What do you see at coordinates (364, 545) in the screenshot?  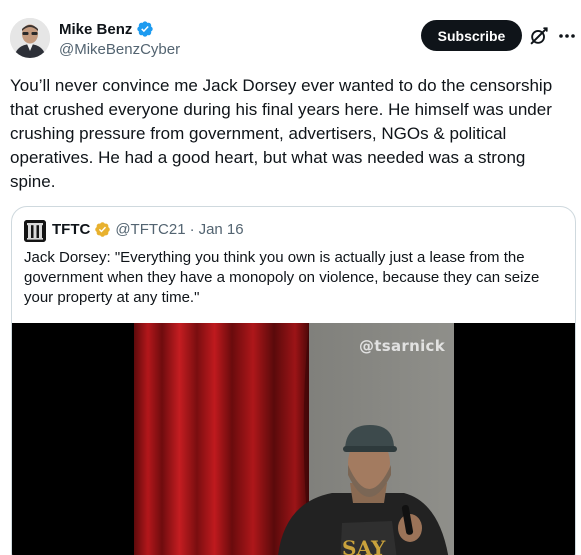 I see `shirt-text: SAY` at bounding box center [364, 545].